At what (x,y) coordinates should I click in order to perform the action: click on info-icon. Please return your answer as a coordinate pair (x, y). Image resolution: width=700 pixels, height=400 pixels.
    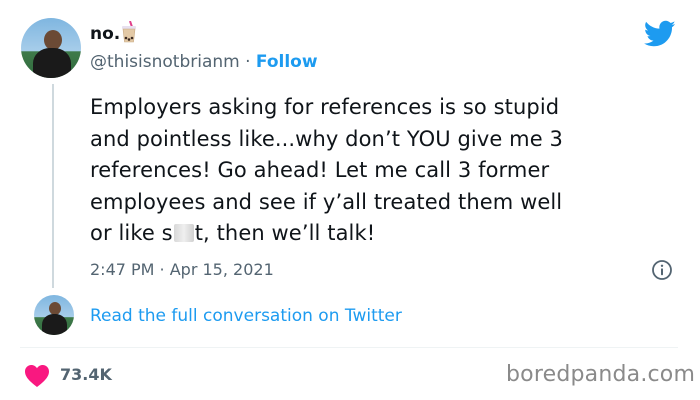
    Looking at the image, I should click on (662, 270).